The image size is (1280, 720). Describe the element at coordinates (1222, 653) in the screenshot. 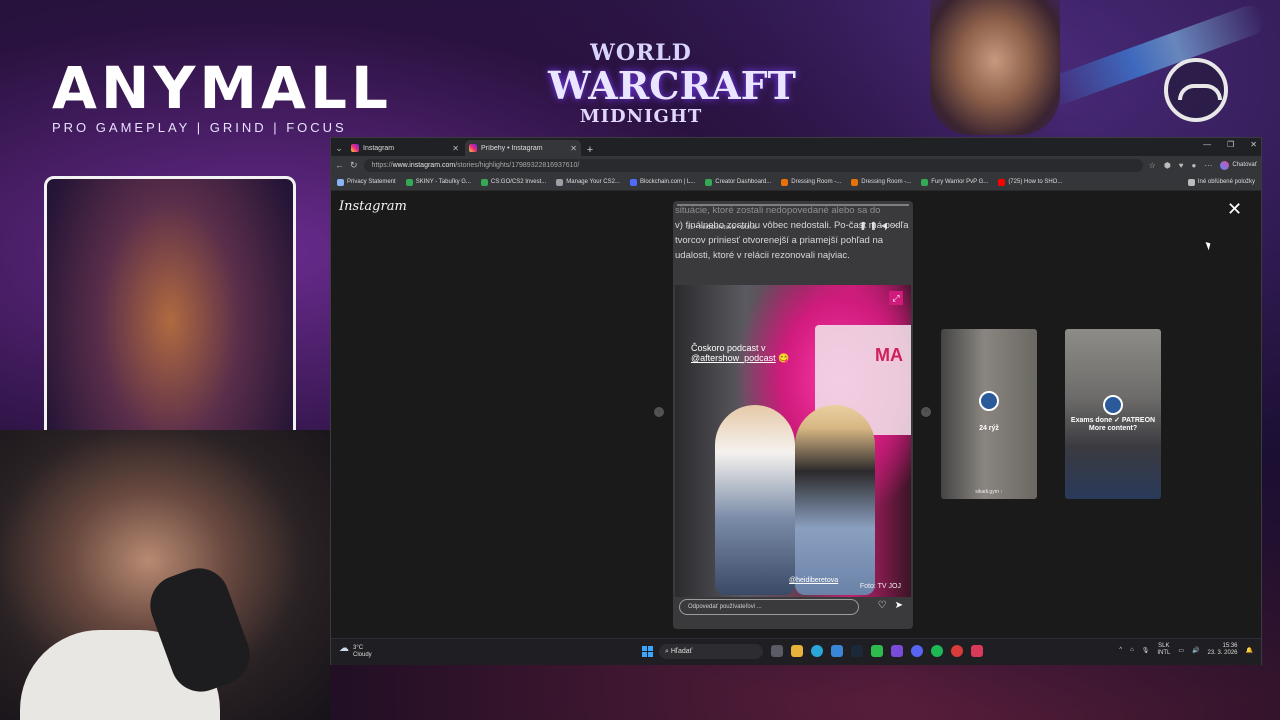

I see `clock-date: 23. 3. 2026` at that location.